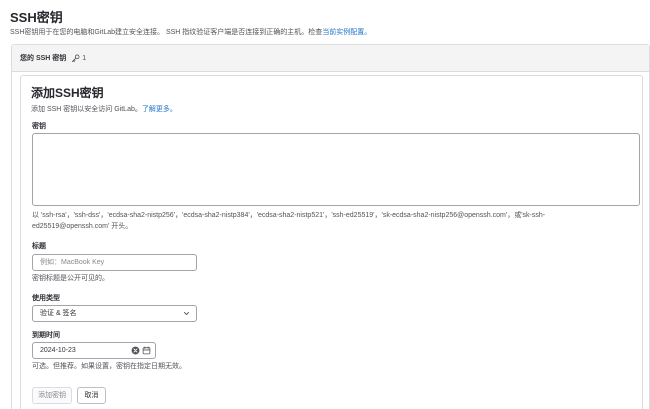  Describe the element at coordinates (146, 350) in the screenshot. I see `calendar-icon` at that location.